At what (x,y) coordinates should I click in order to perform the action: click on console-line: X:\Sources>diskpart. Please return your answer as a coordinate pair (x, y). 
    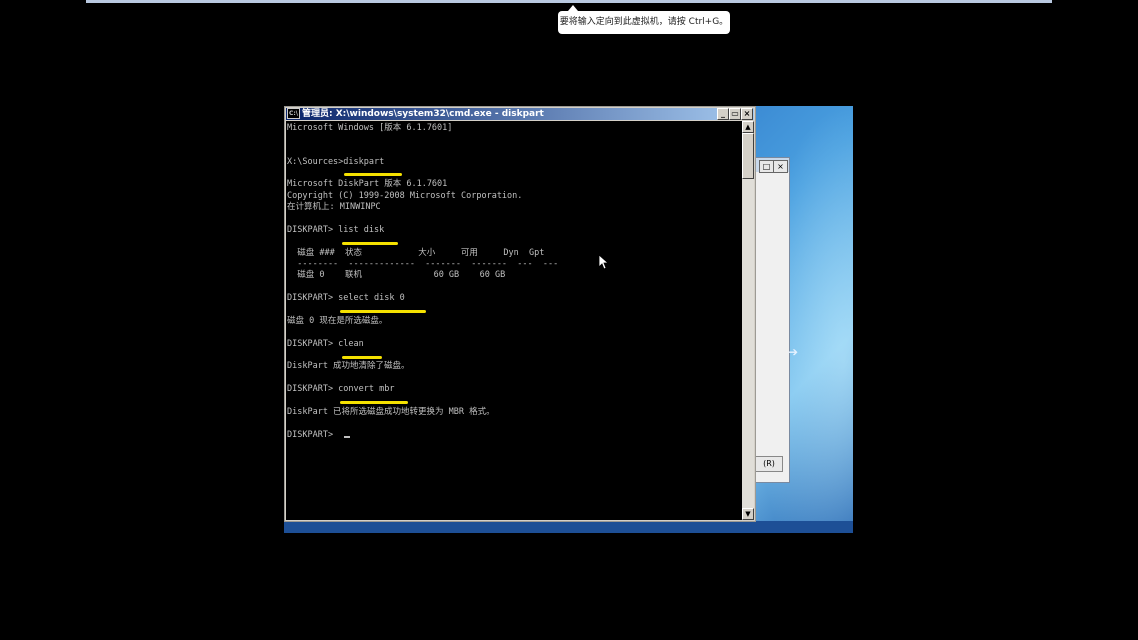
    Looking at the image, I should click on (336, 162).